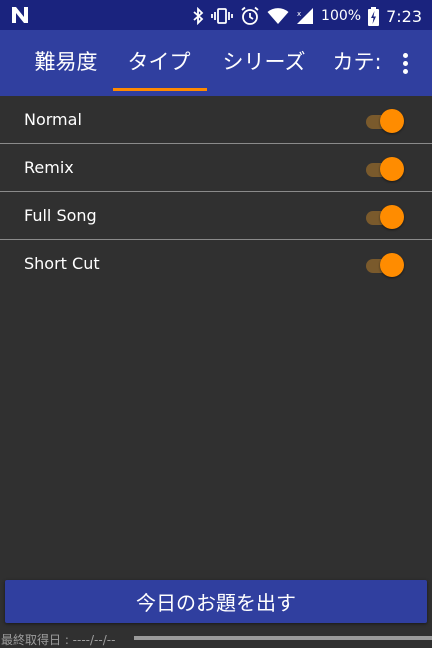  Describe the element at coordinates (62, 263) in the screenshot. I see `list-item-label: Short Cut` at that location.